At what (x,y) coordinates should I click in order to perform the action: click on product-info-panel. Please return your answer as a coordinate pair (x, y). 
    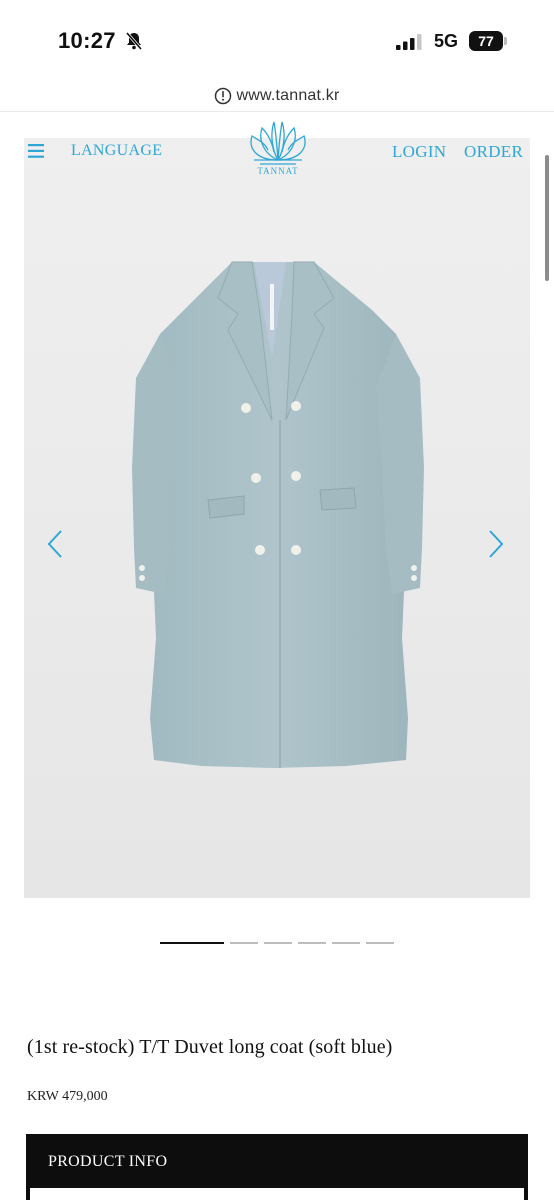
    Looking at the image, I should click on (277, 1194).